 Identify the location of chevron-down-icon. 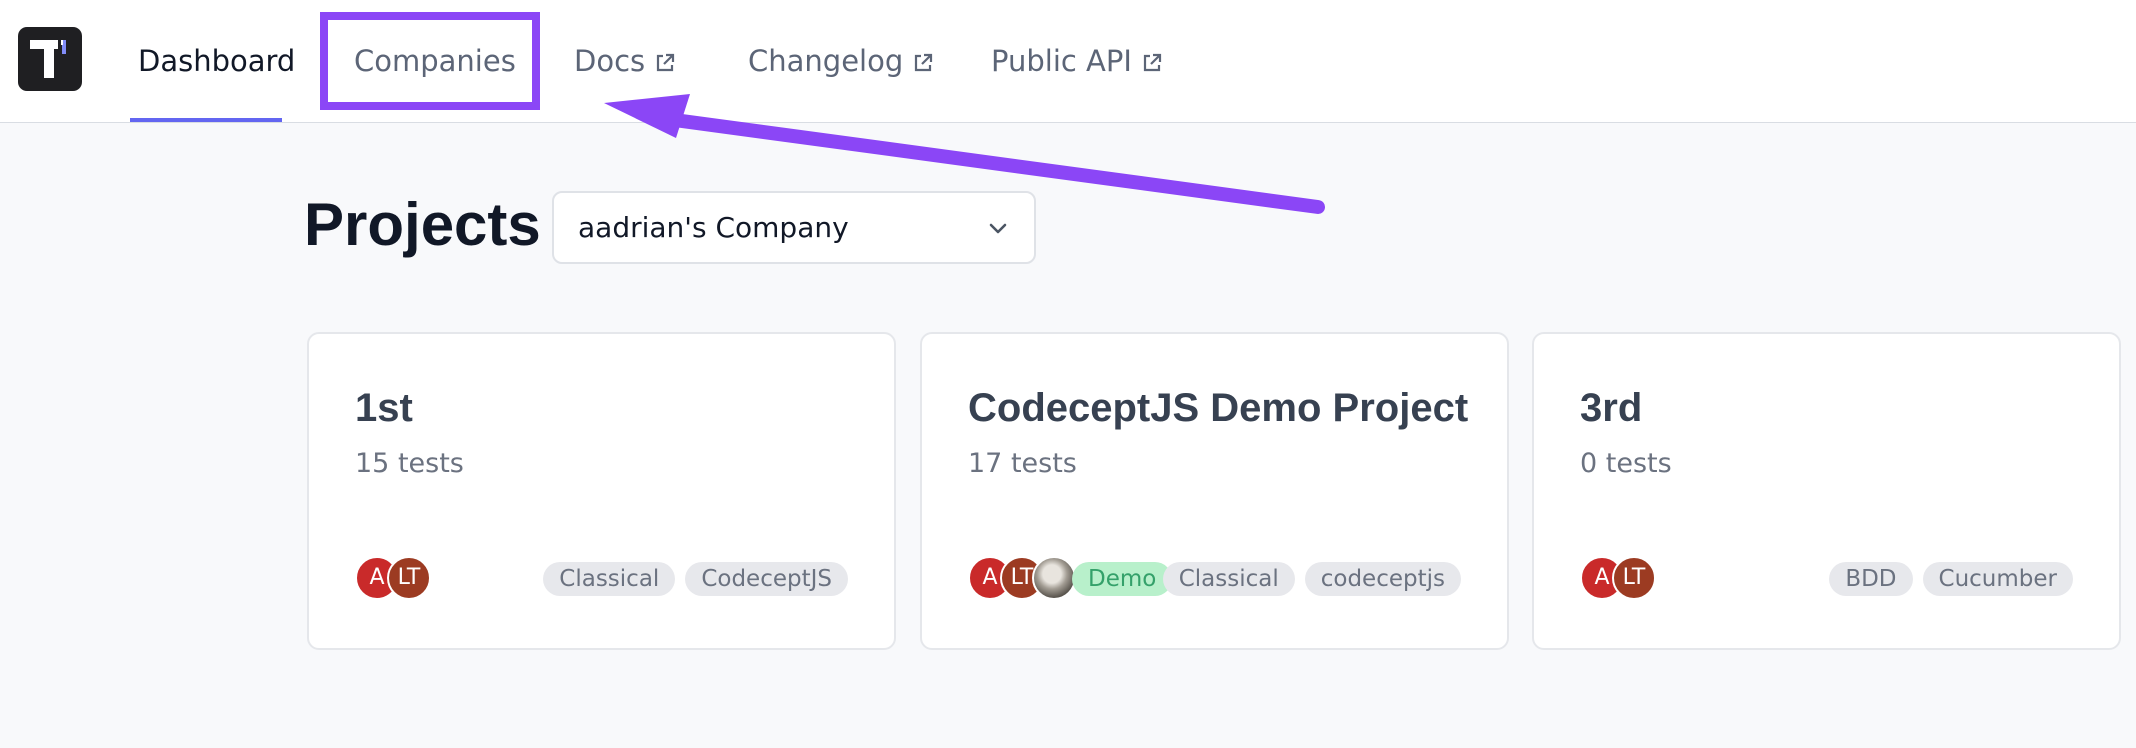
(998, 228).